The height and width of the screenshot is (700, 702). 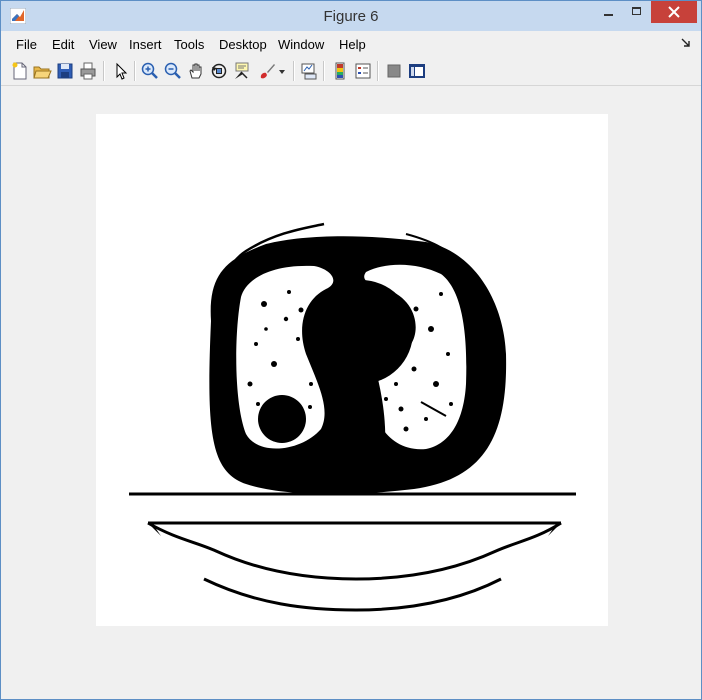 I want to click on link-plot-icon, so click(x=309, y=71).